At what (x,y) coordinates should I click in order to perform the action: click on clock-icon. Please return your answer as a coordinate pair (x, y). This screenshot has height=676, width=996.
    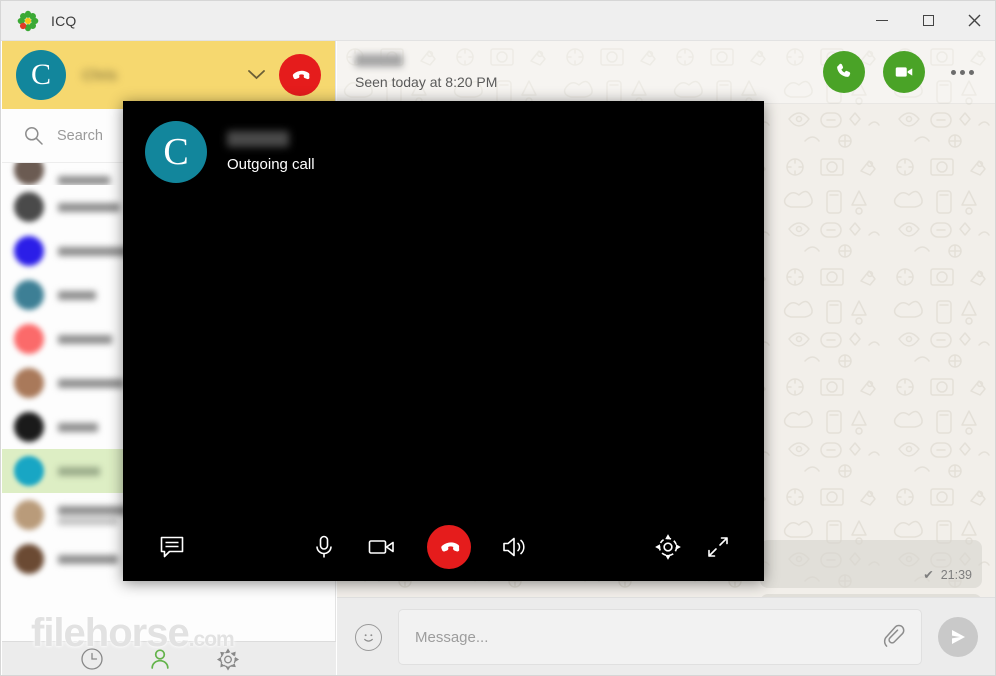
    Looking at the image, I should click on (92, 659).